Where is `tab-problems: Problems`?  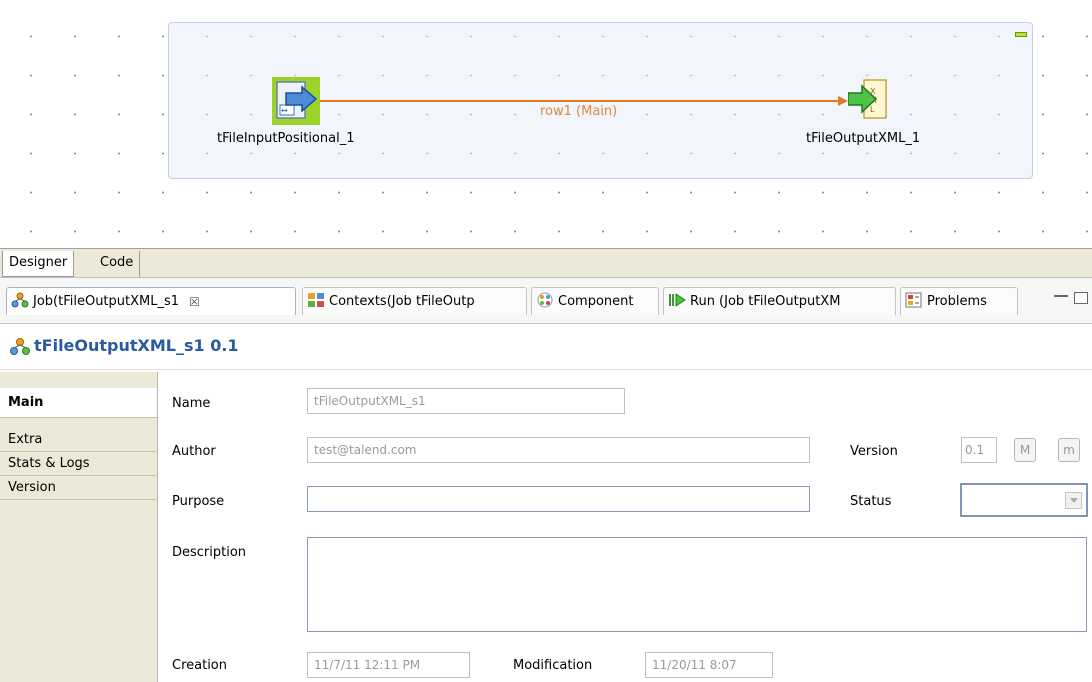 tab-problems: Problems is located at coordinates (959, 301).